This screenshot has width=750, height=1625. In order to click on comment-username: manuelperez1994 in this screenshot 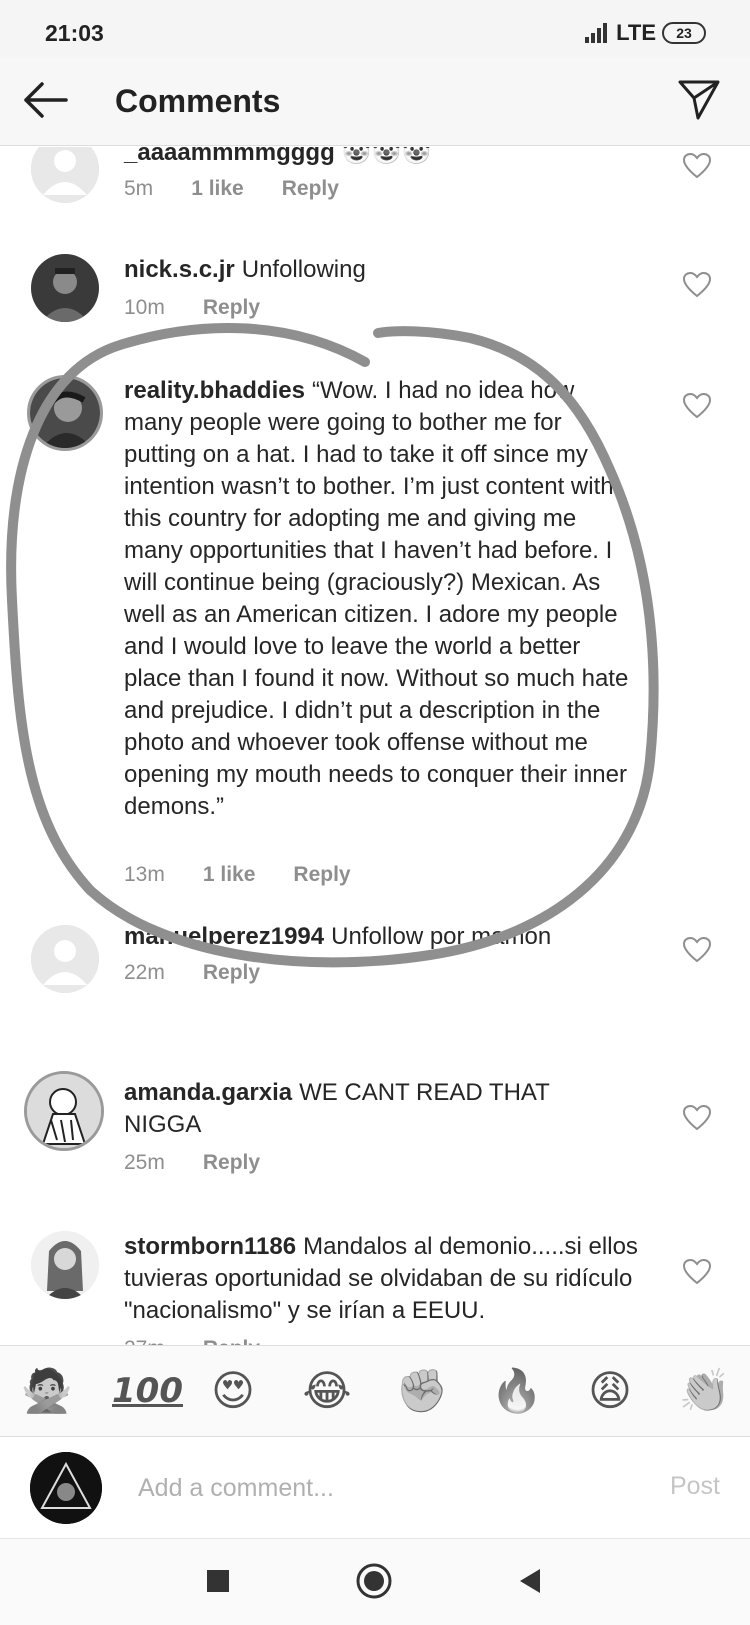, I will do `click(224, 936)`.